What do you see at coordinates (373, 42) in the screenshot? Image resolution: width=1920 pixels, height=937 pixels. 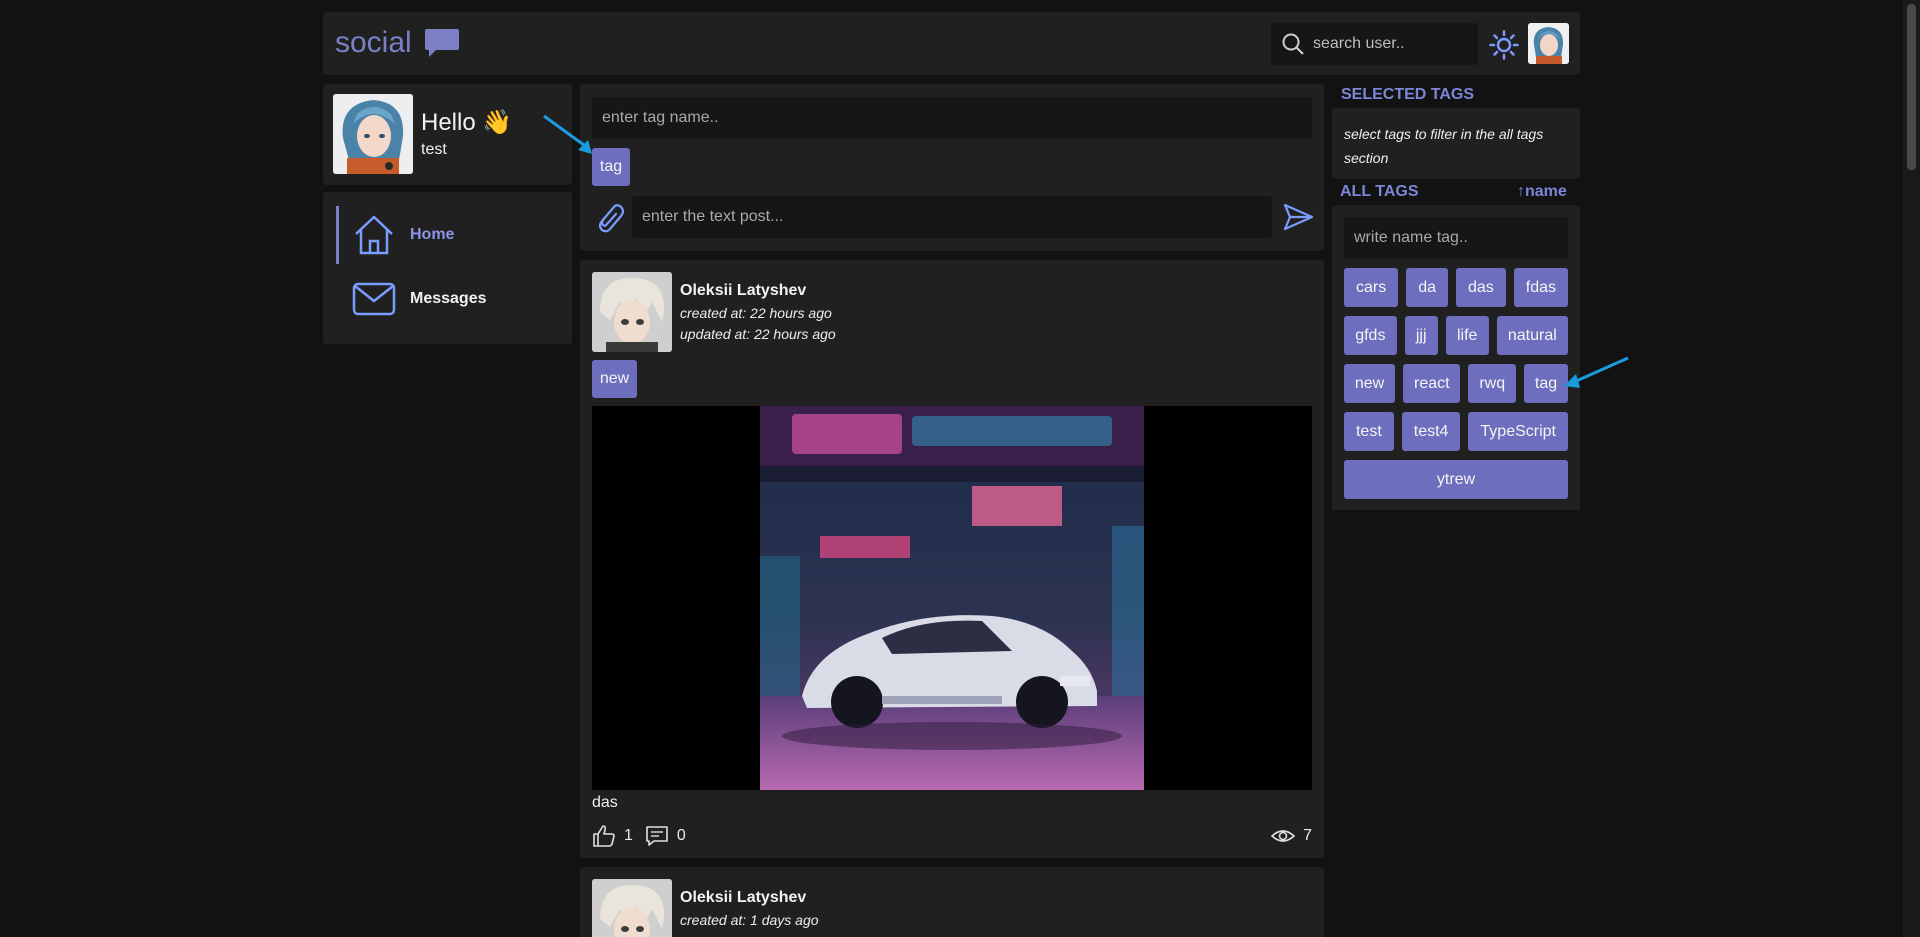 I see `logo-text: social` at bounding box center [373, 42].